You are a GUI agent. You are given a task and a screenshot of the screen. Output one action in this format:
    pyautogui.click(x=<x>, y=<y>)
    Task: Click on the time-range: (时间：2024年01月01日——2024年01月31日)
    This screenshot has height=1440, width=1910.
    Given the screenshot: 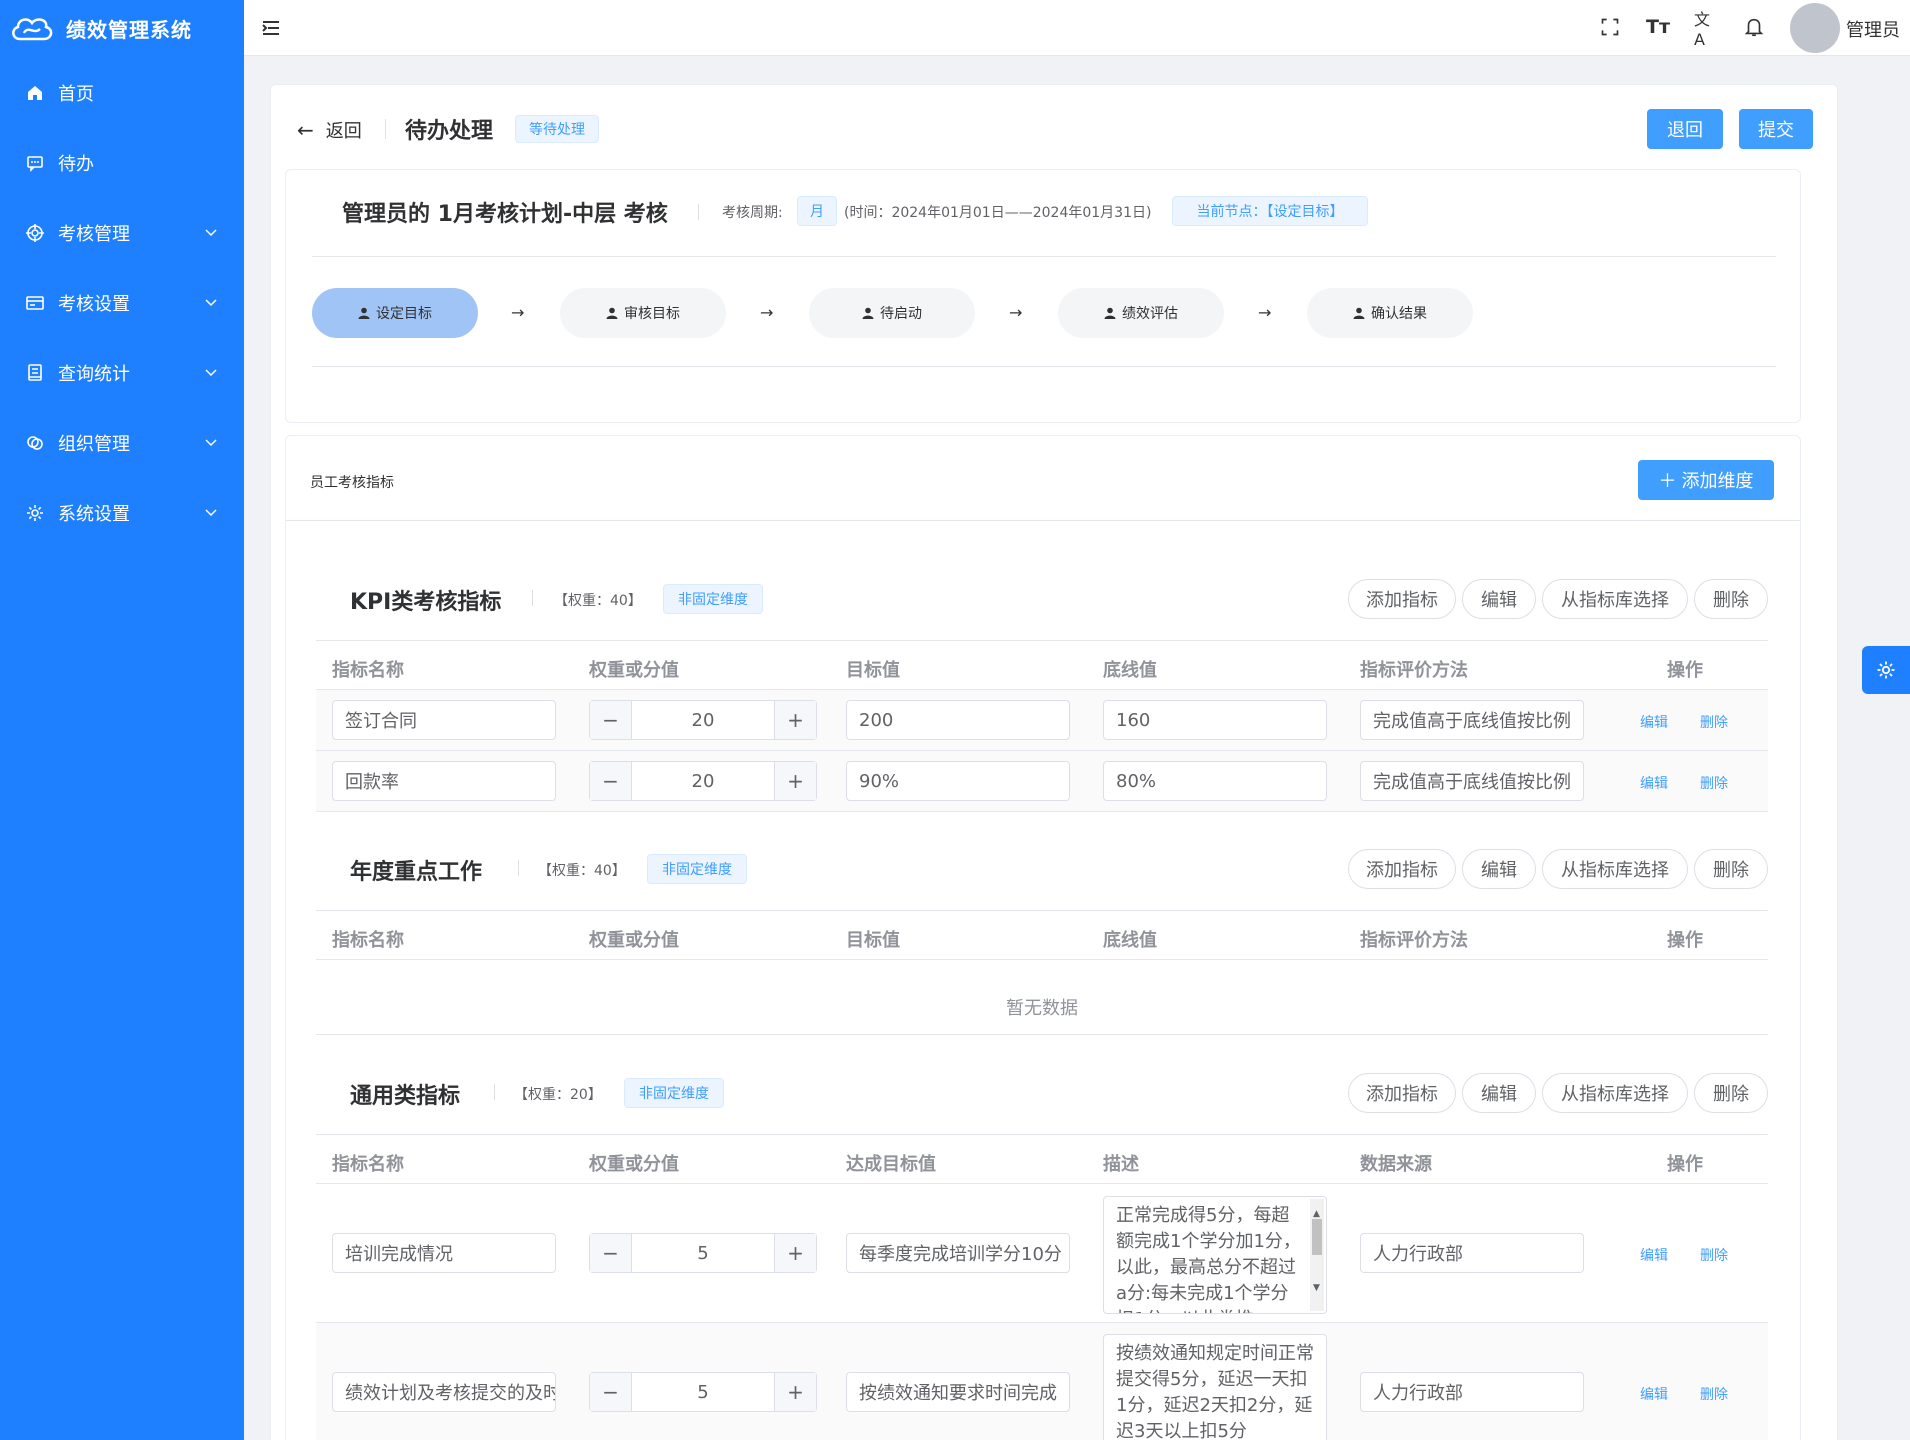 What is the action you would take?
    pyautogui.click(x=998, y=213)
    